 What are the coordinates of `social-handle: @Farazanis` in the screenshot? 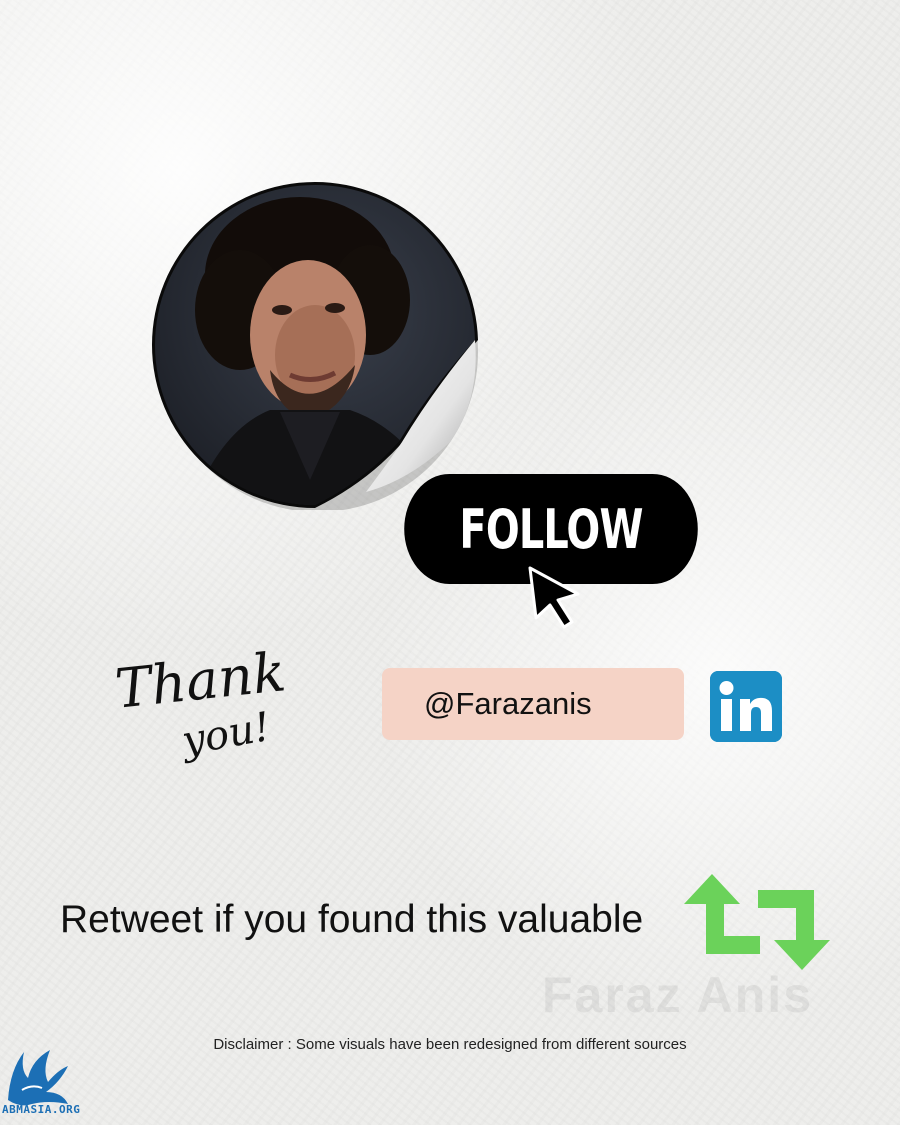 It's located at (533, 704).